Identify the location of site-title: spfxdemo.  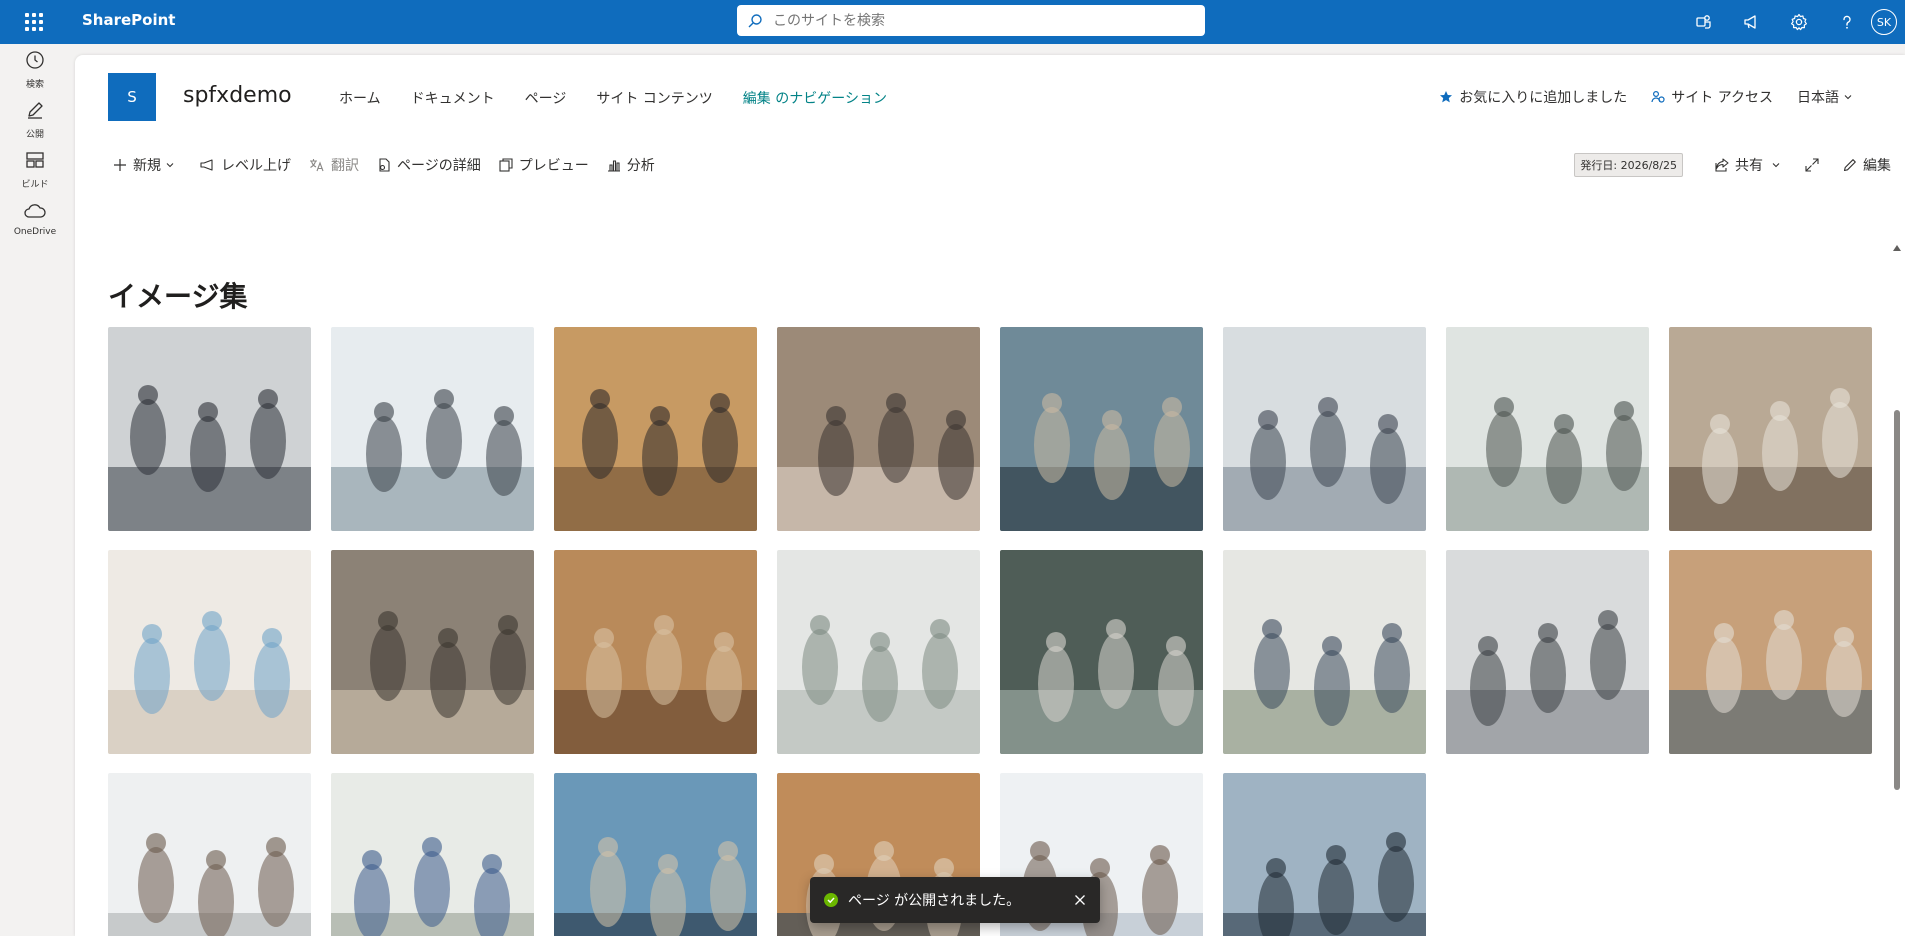
(237, 95).